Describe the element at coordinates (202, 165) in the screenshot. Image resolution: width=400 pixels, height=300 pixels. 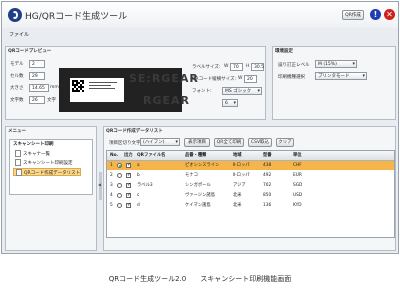
I see `row-item: ピオシンスライン` at that location.